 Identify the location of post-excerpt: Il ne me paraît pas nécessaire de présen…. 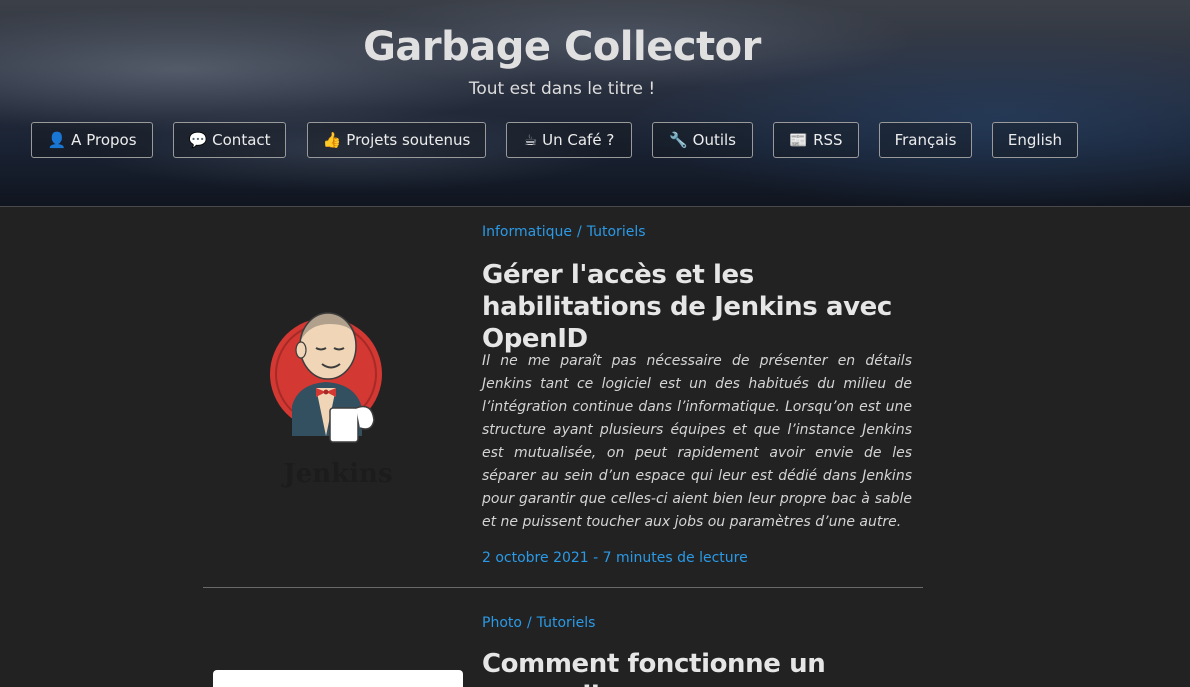
(697, 441).